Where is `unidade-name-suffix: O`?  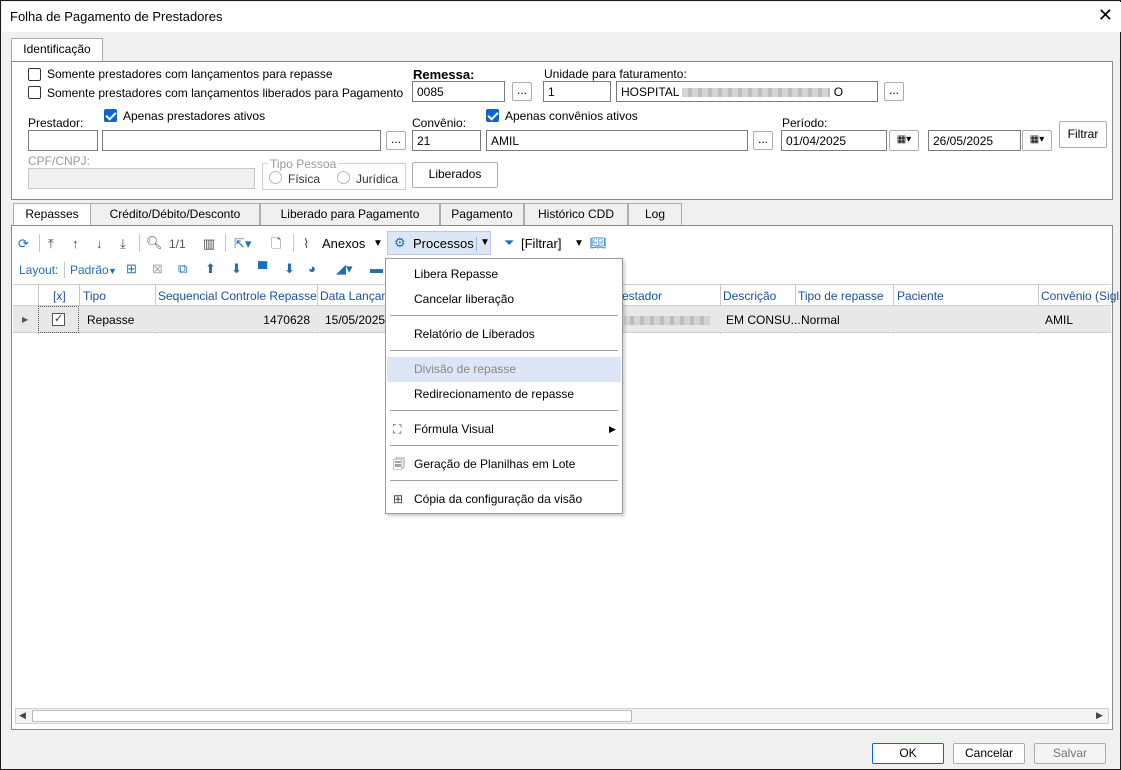 unidade-name-suffix: O is located at coordinates (838, 92).